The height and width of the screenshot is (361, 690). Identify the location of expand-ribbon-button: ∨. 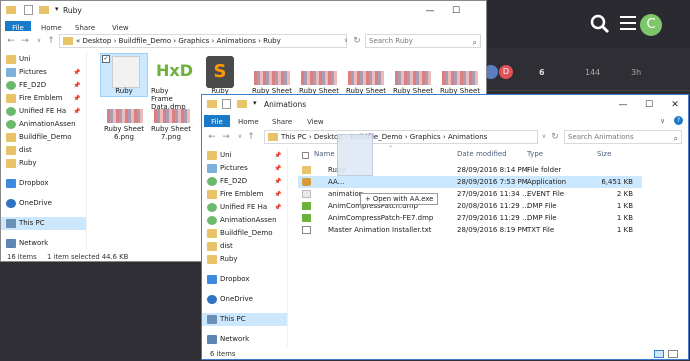
(662, 121).